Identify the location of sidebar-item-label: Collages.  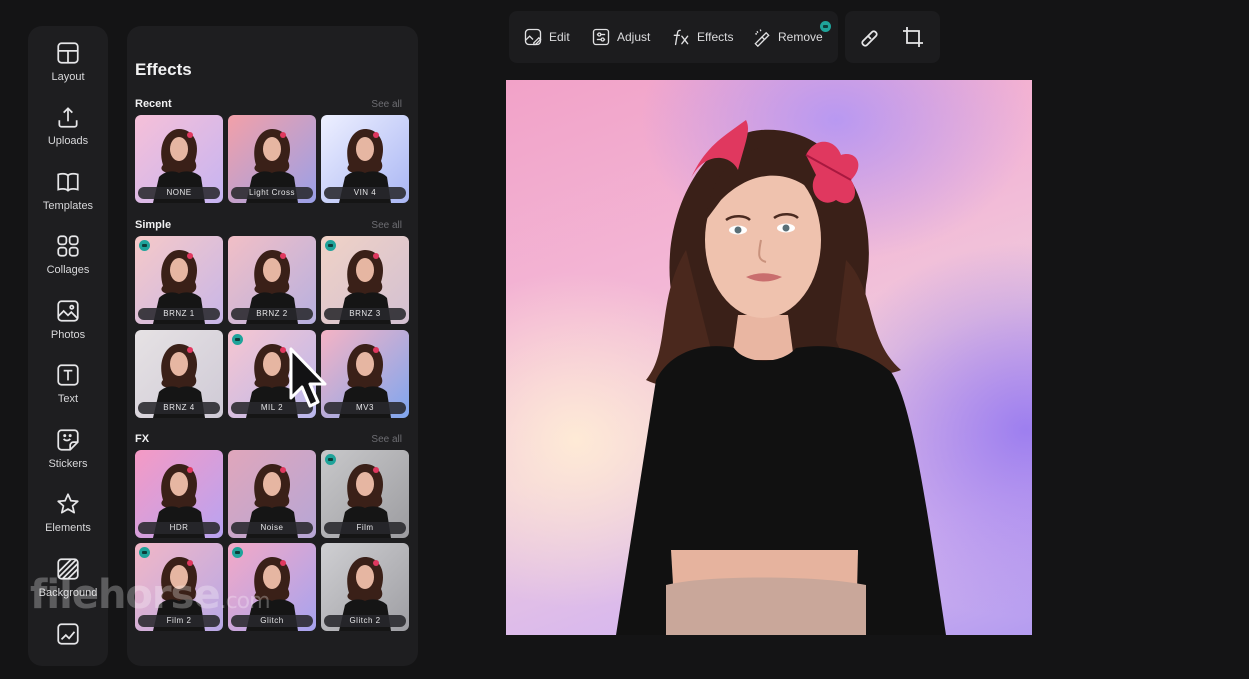
(68, 270).